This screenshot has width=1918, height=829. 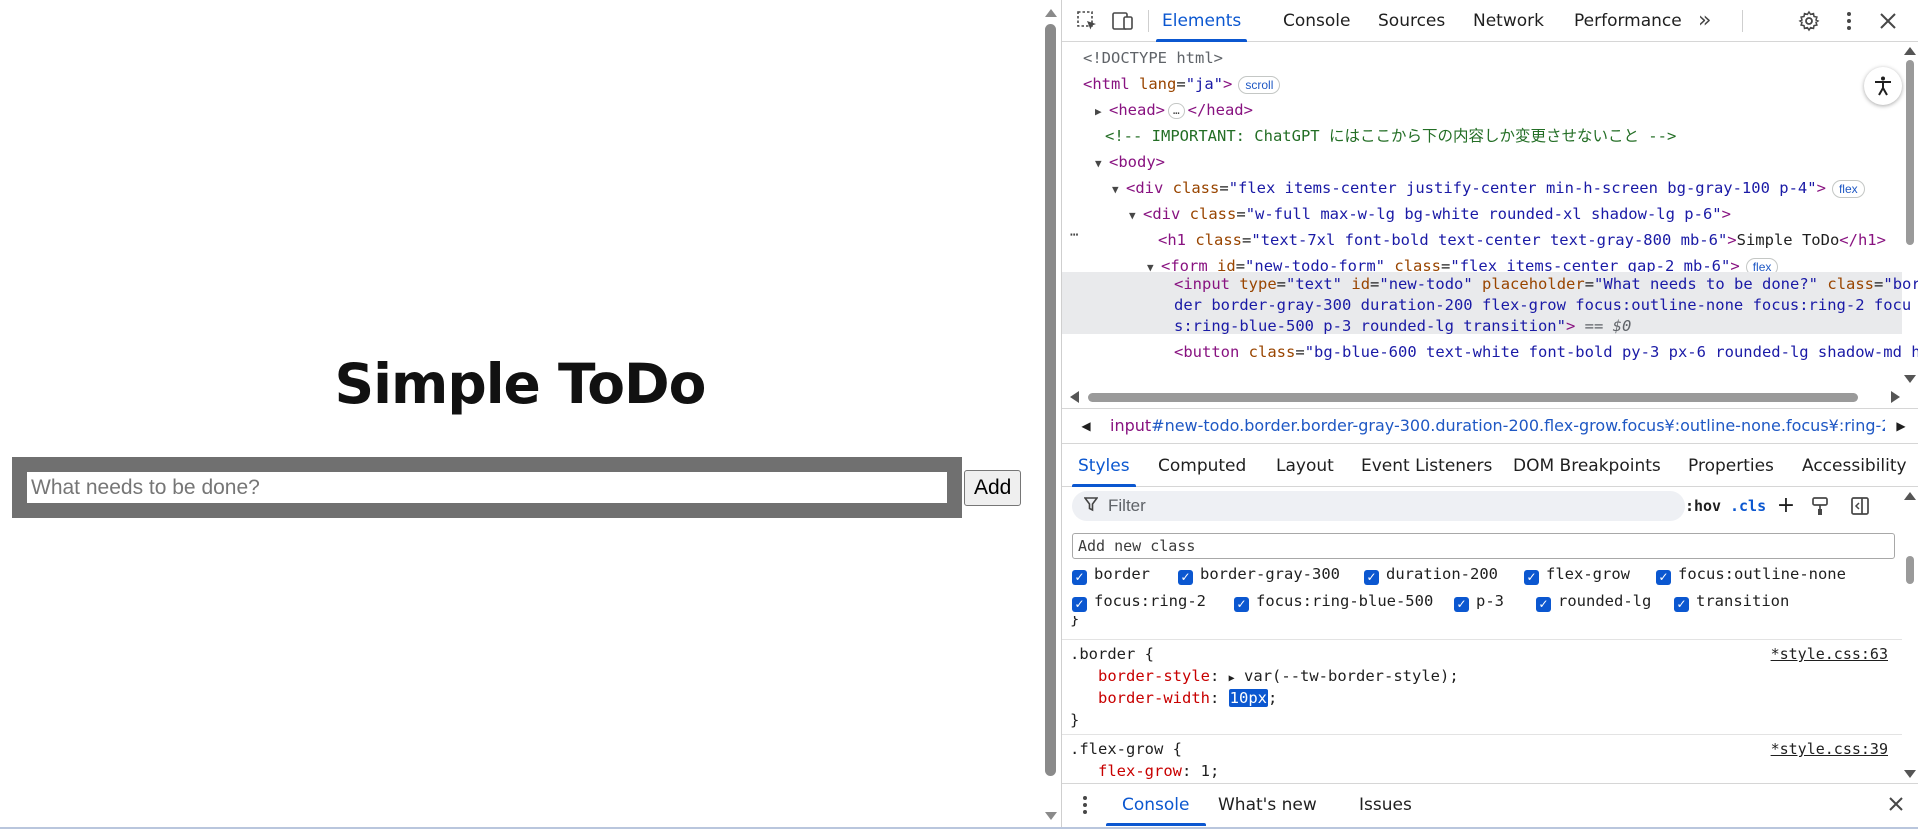 What do you see at coordinates (1829, 749) in the screenshot?
I see `rule-flex-grow-source-link: *style.css:39` at bounding box center [1829, 749].